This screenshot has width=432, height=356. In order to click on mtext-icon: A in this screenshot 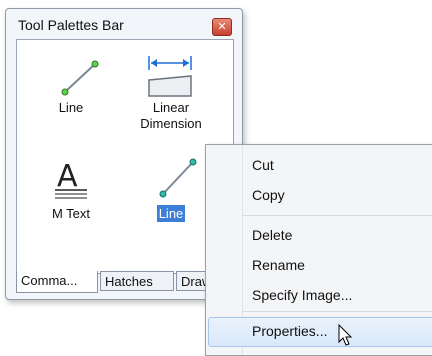, I will do `click(71, 179)`.